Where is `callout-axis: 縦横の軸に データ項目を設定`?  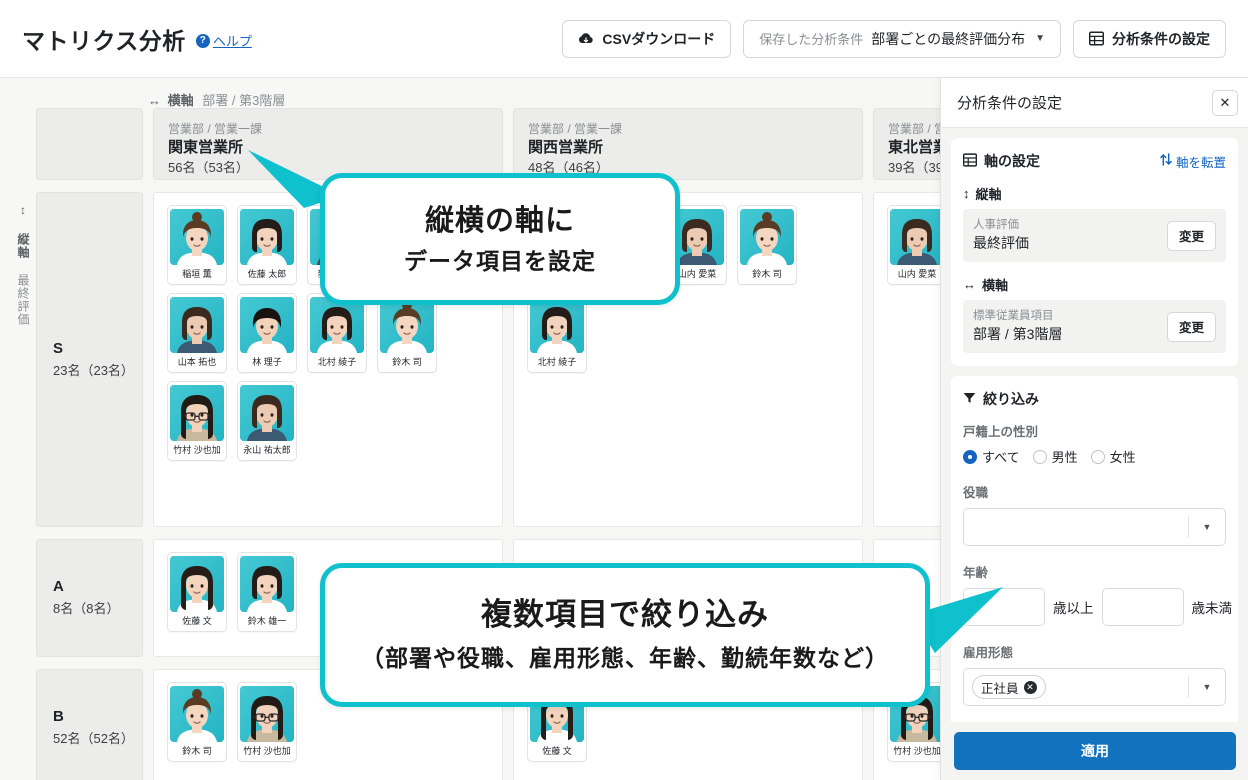 callout-axis: 縦横の軸に データ項目を設定 is located at coordinates (500, 239).